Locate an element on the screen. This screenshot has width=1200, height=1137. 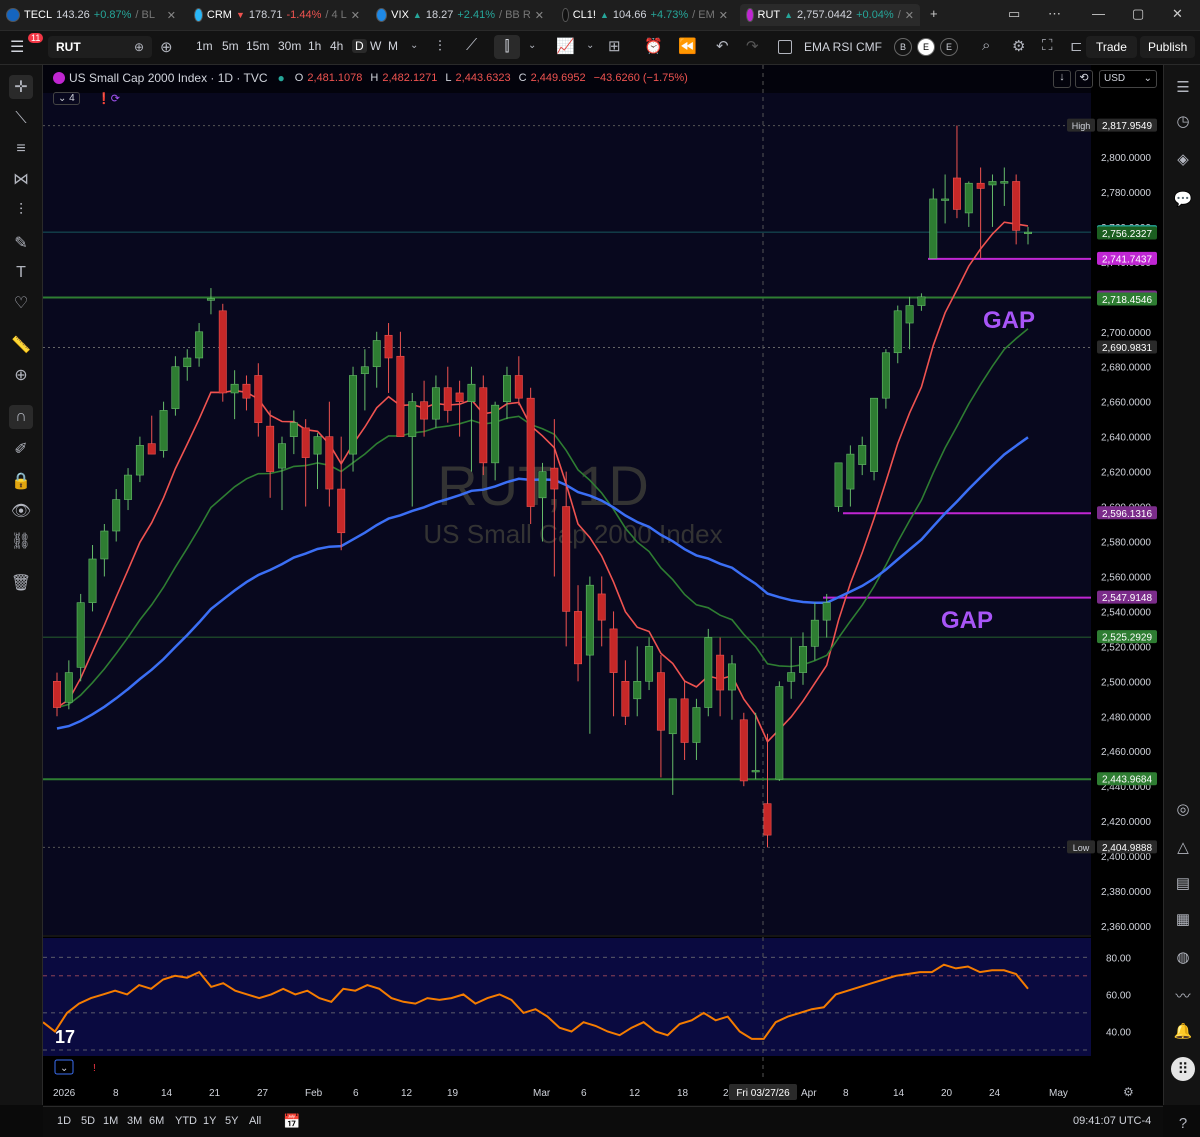
price-label: 2,596.1316 is located at coordinates (1127, 514).